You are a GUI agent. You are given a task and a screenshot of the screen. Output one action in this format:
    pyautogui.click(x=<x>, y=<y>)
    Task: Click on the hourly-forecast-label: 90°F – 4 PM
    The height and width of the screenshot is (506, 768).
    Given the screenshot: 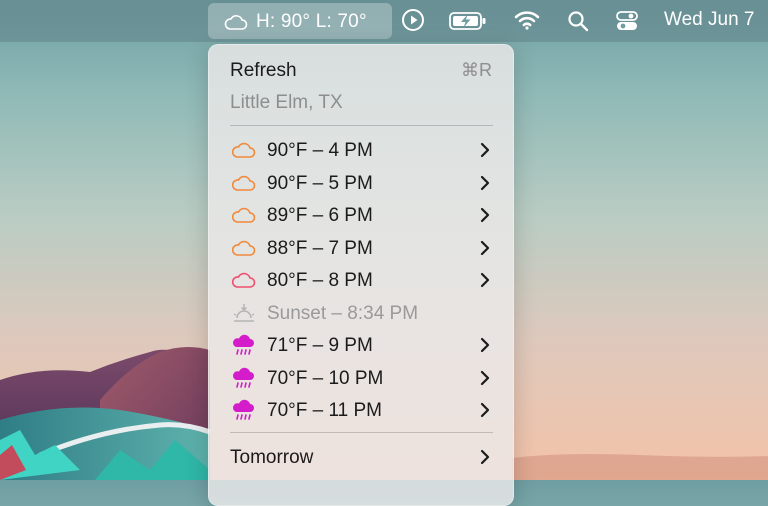 What is the action you would take?
    pyautogui.click(x=320, y=150)
    